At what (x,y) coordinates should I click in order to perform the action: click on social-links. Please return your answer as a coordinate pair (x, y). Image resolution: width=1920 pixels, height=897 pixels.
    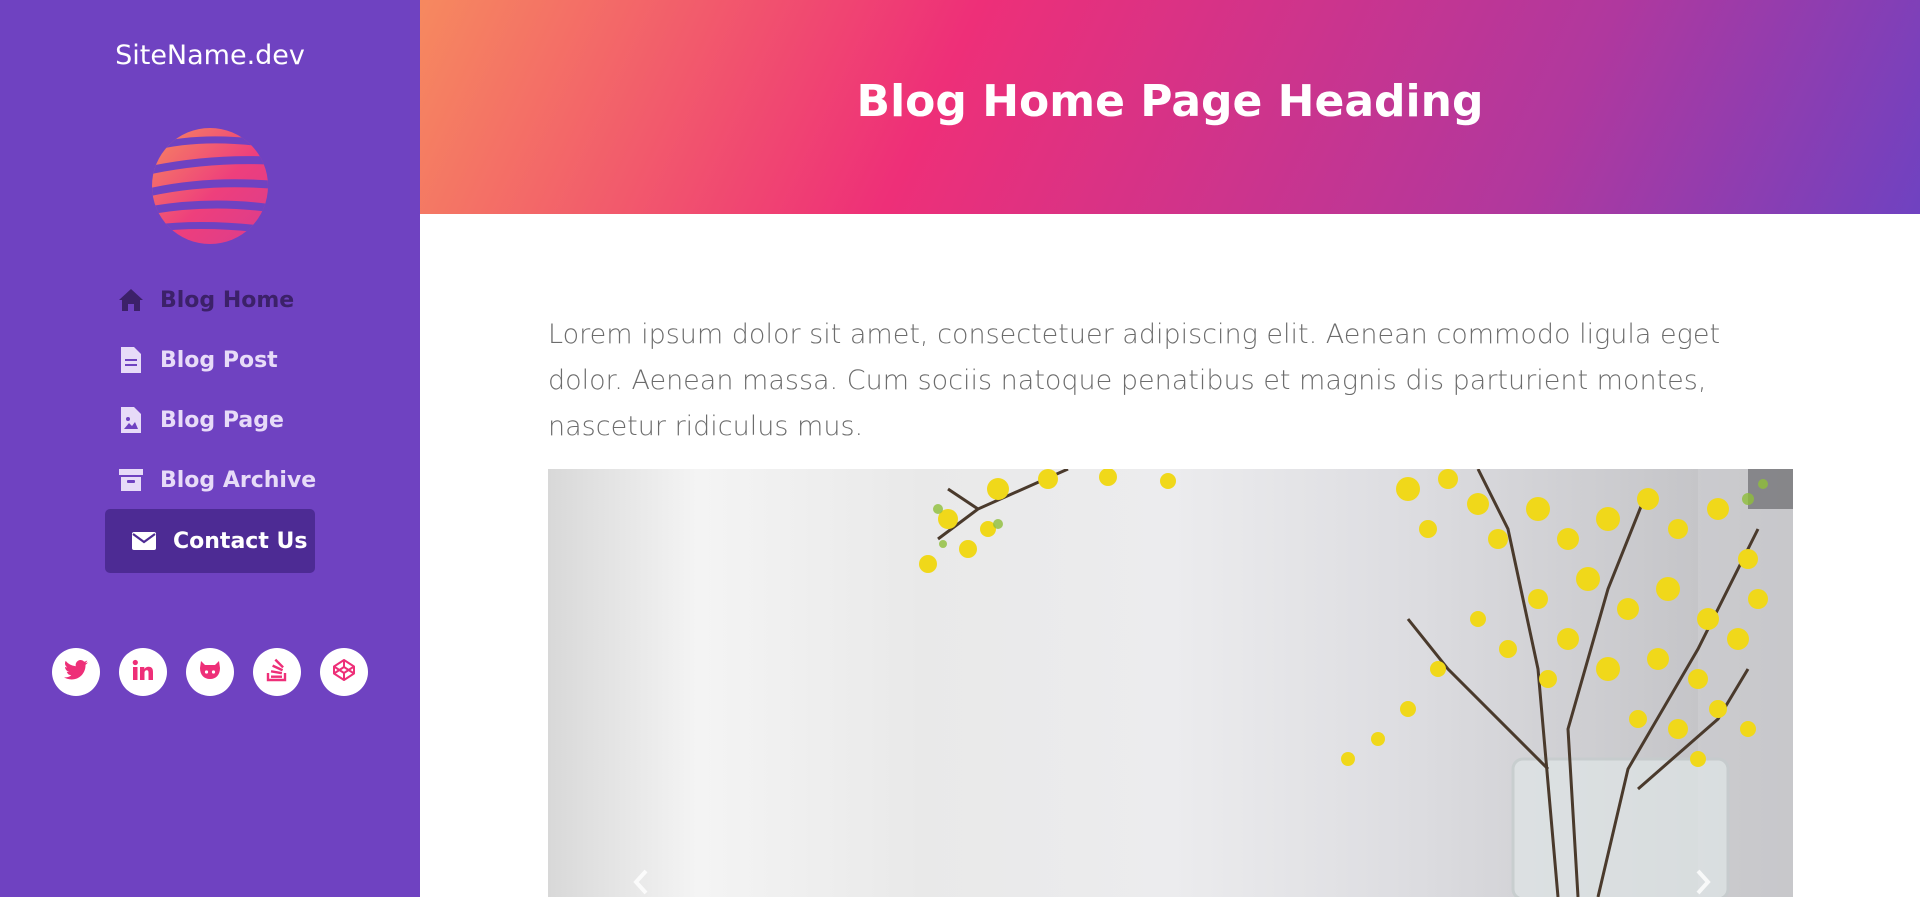
    Looking at the image, I should click on (210, 672).